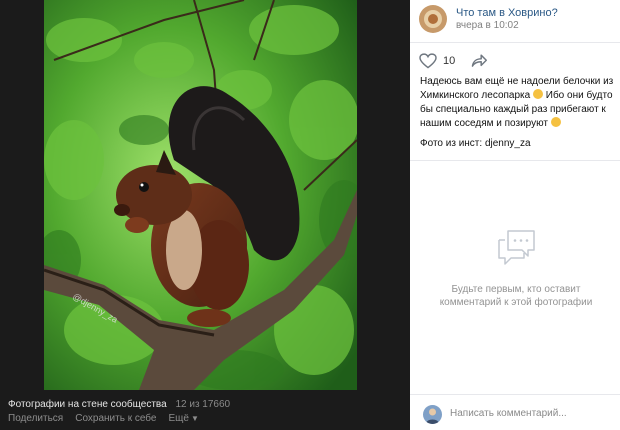 The width and height of the screenshot is (620, 430). I want to click on comments-icon, so click(516, 247).